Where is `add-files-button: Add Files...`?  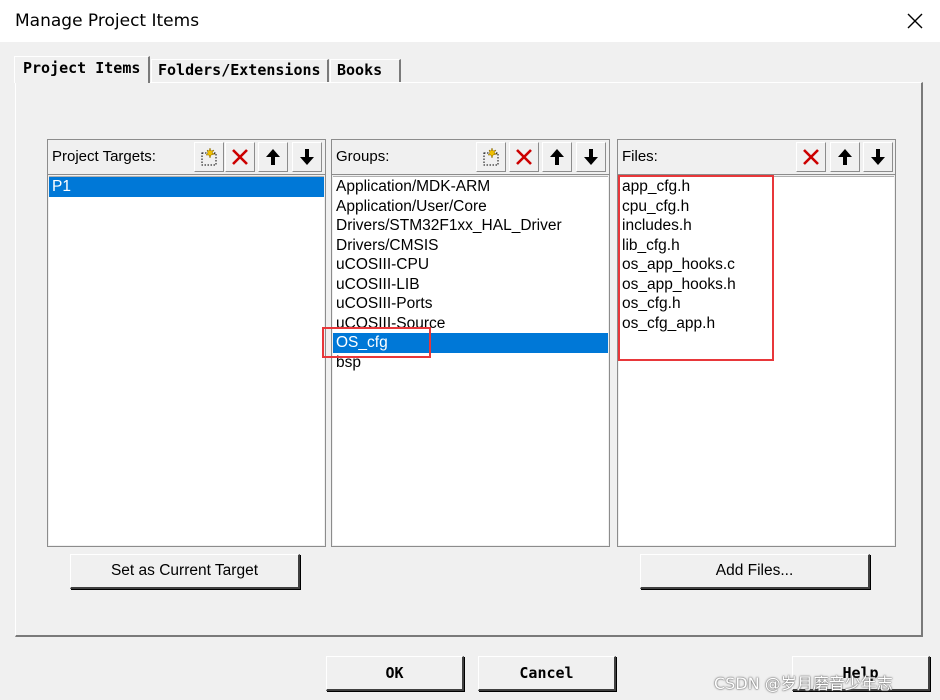 add-files-button: Add Files... is located at coordinates (755, 571).